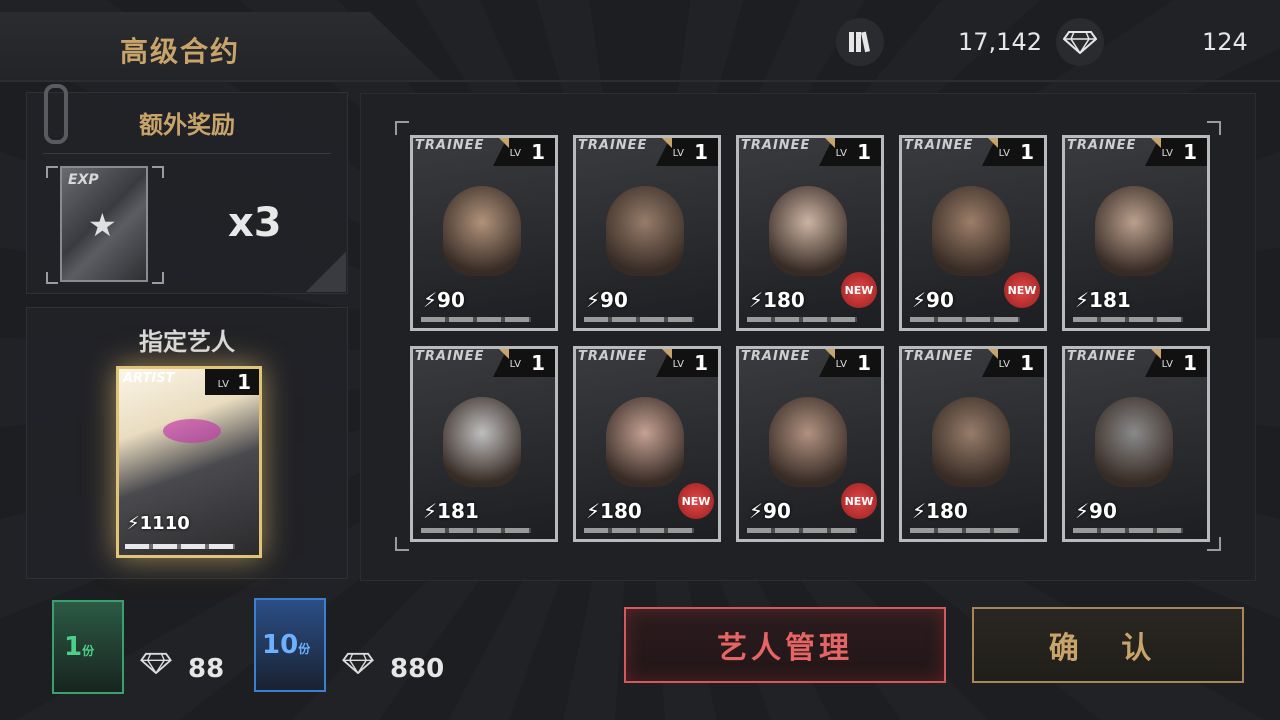 The image size is (1280, 720). Describe the element at coordinates (1000, 42) in the screenshot. I see `card-currency-value: 17,142` at that location.